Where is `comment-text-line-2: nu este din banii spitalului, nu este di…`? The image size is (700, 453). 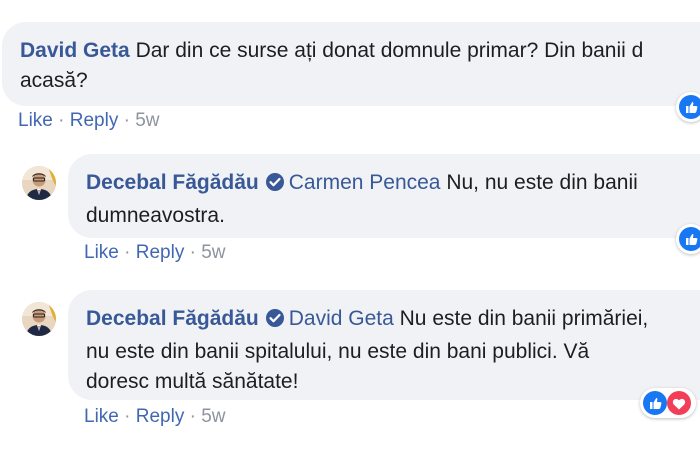
comment-text-line-2: nu este din banii spitalului, nu este di… is located at coordinates (338, 351).